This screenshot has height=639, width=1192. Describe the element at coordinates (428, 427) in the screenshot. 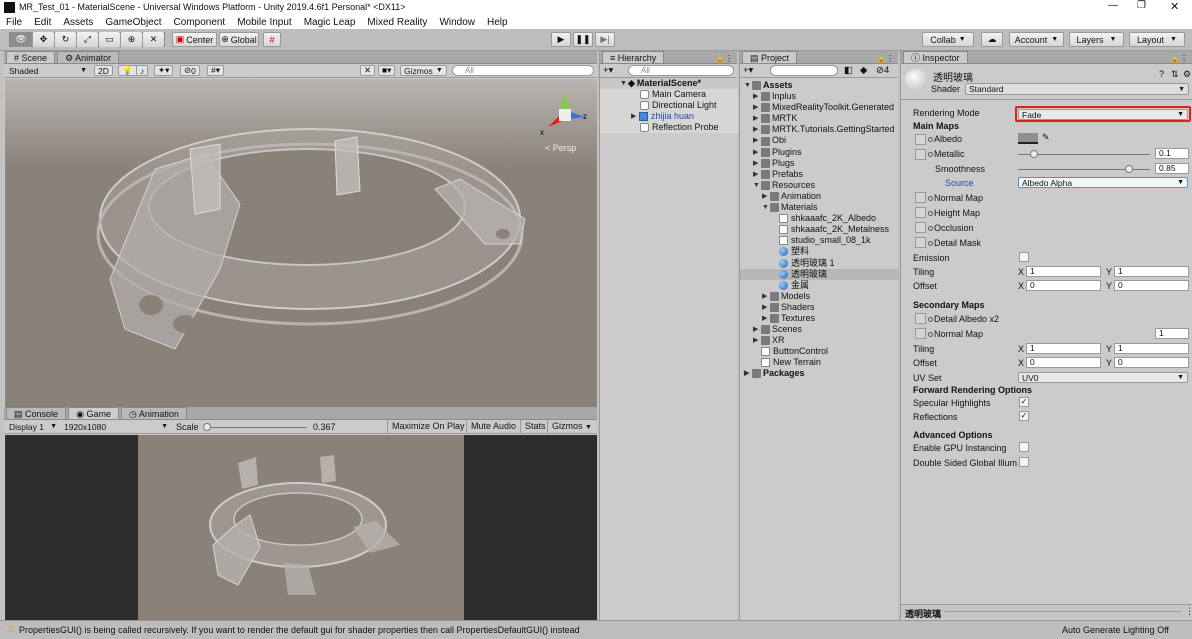

I see `maximize-on-play-button: Maximize On Play` at that location.